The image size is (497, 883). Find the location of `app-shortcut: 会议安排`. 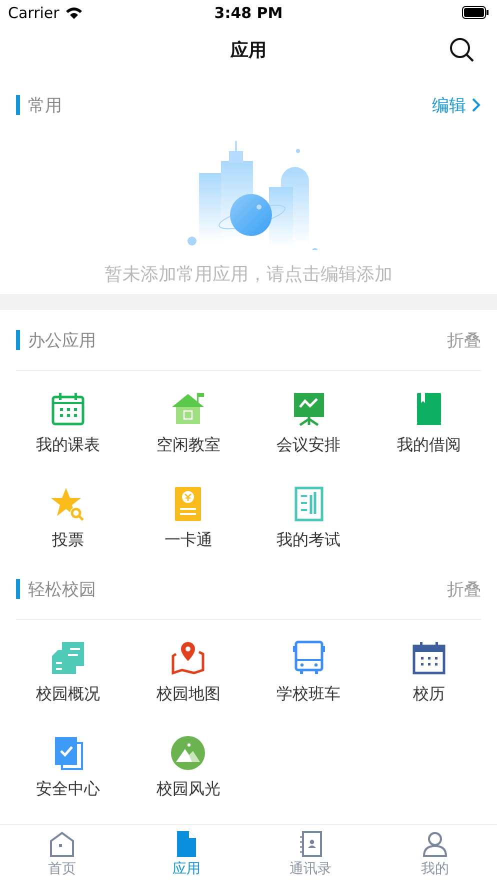

app-shortcut: 会议安排 is located at coordinates (308, 423).